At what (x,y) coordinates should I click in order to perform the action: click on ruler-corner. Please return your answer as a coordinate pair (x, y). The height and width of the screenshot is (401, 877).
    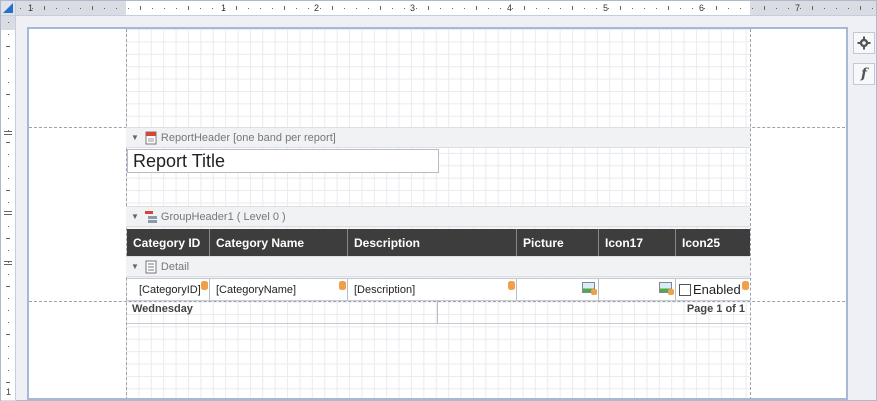
    Looking at the image, I should click on (8, 8).